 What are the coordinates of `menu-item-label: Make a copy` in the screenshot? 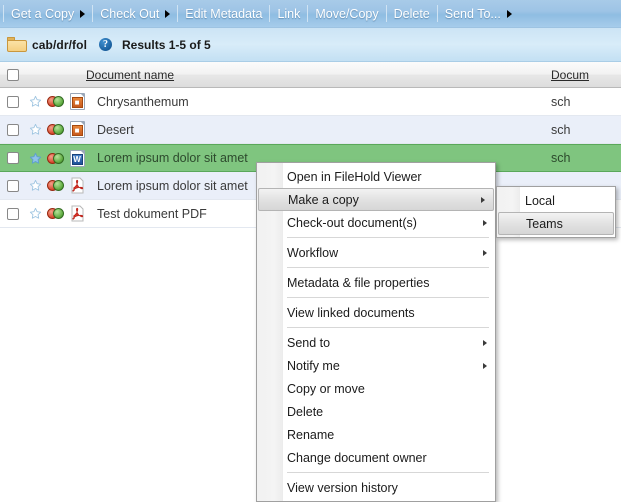 It's located at (323, 199).